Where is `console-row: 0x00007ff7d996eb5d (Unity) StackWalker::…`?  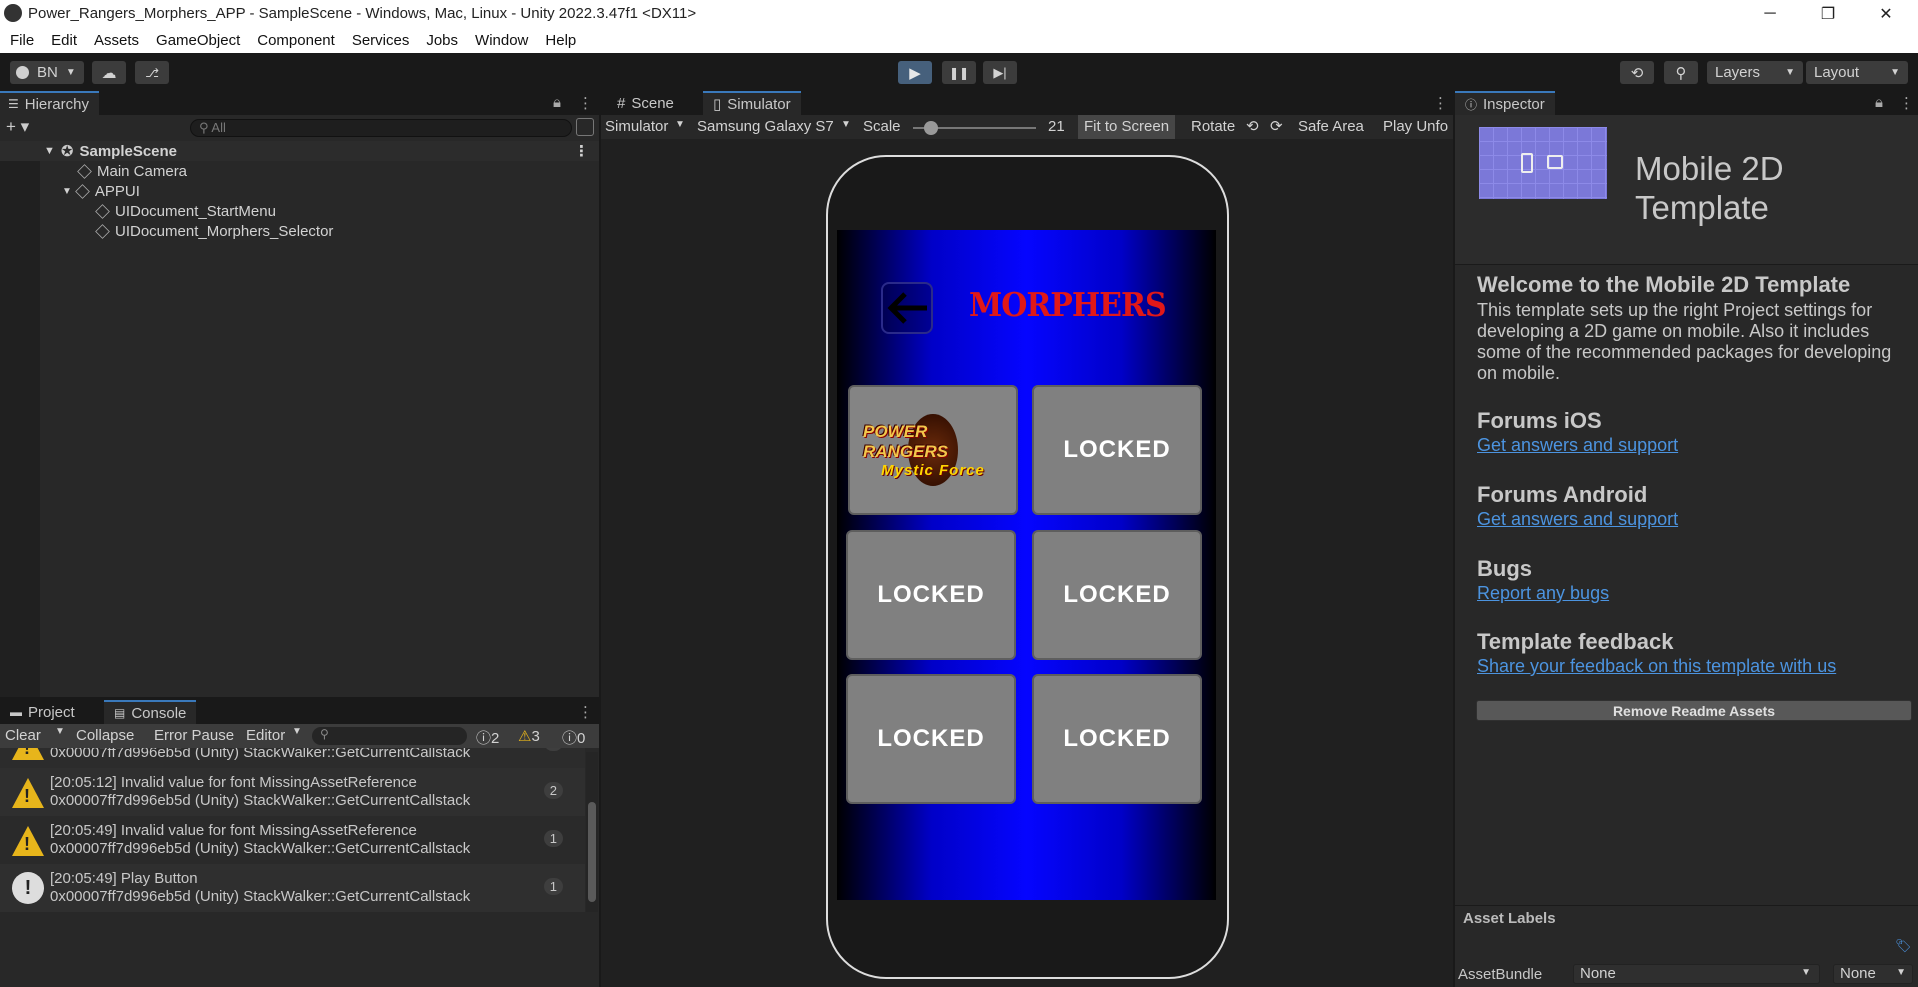 console-row: 0x00007ff7d996eb5d (Unity) StackWalker::… is located at coordinates (292, 758).